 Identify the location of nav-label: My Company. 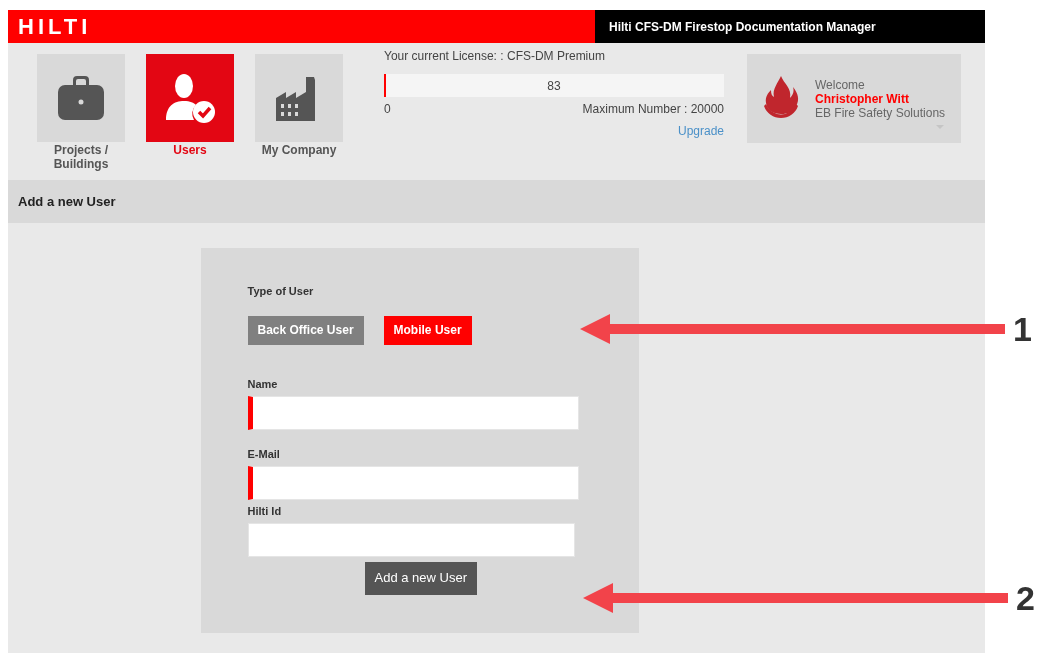
(299, 150).